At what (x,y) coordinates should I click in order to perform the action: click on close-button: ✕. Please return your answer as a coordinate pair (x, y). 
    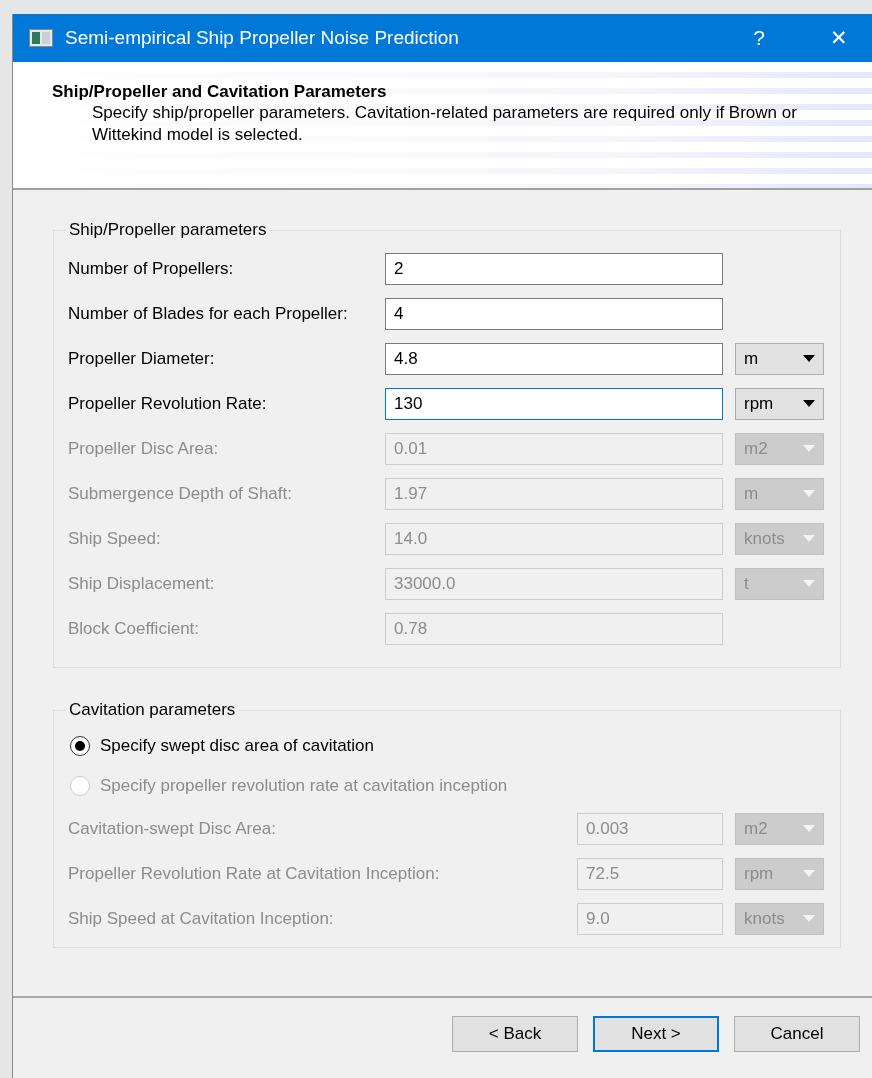
    Looking at the image, I should click on (837, 38).